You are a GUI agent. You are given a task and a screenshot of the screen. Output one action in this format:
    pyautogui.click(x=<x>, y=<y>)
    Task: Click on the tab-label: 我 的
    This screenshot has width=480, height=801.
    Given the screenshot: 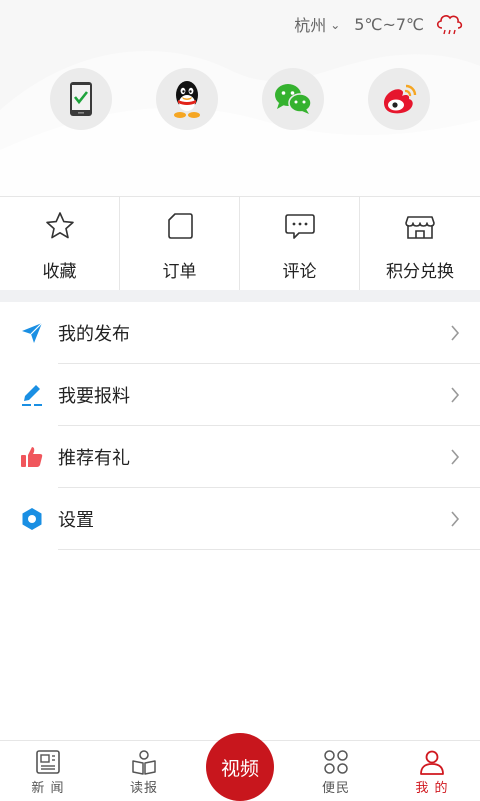 What is the action you would take?
    pyautogui.click(x=432, y=788)
    